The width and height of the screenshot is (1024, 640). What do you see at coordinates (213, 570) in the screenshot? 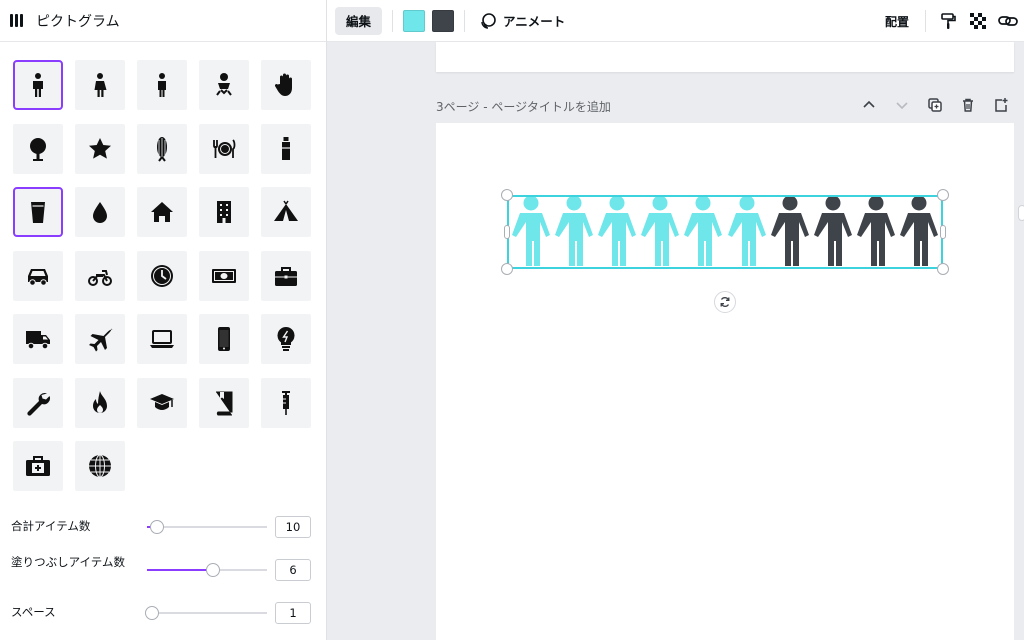
I see `filled-items-slider-thumb` at bounding box center [213, 570].